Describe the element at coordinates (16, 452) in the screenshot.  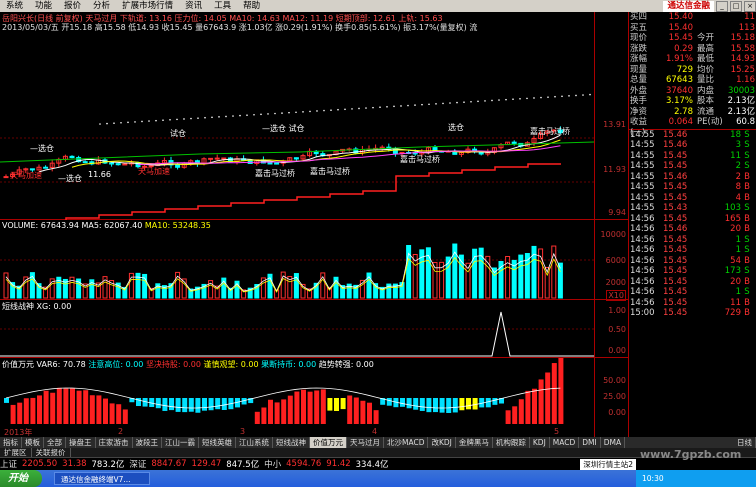
I see `tab-extension-area: 扩展区` at that location.